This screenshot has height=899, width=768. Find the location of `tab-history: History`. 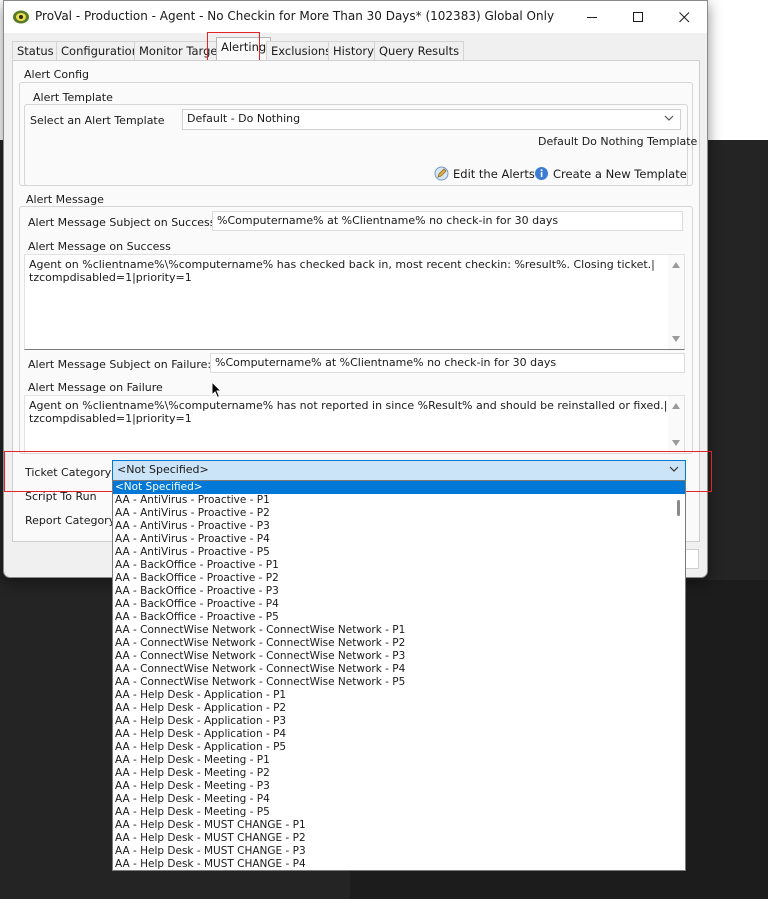

tab-history: History is located at coordinates (353, 50).